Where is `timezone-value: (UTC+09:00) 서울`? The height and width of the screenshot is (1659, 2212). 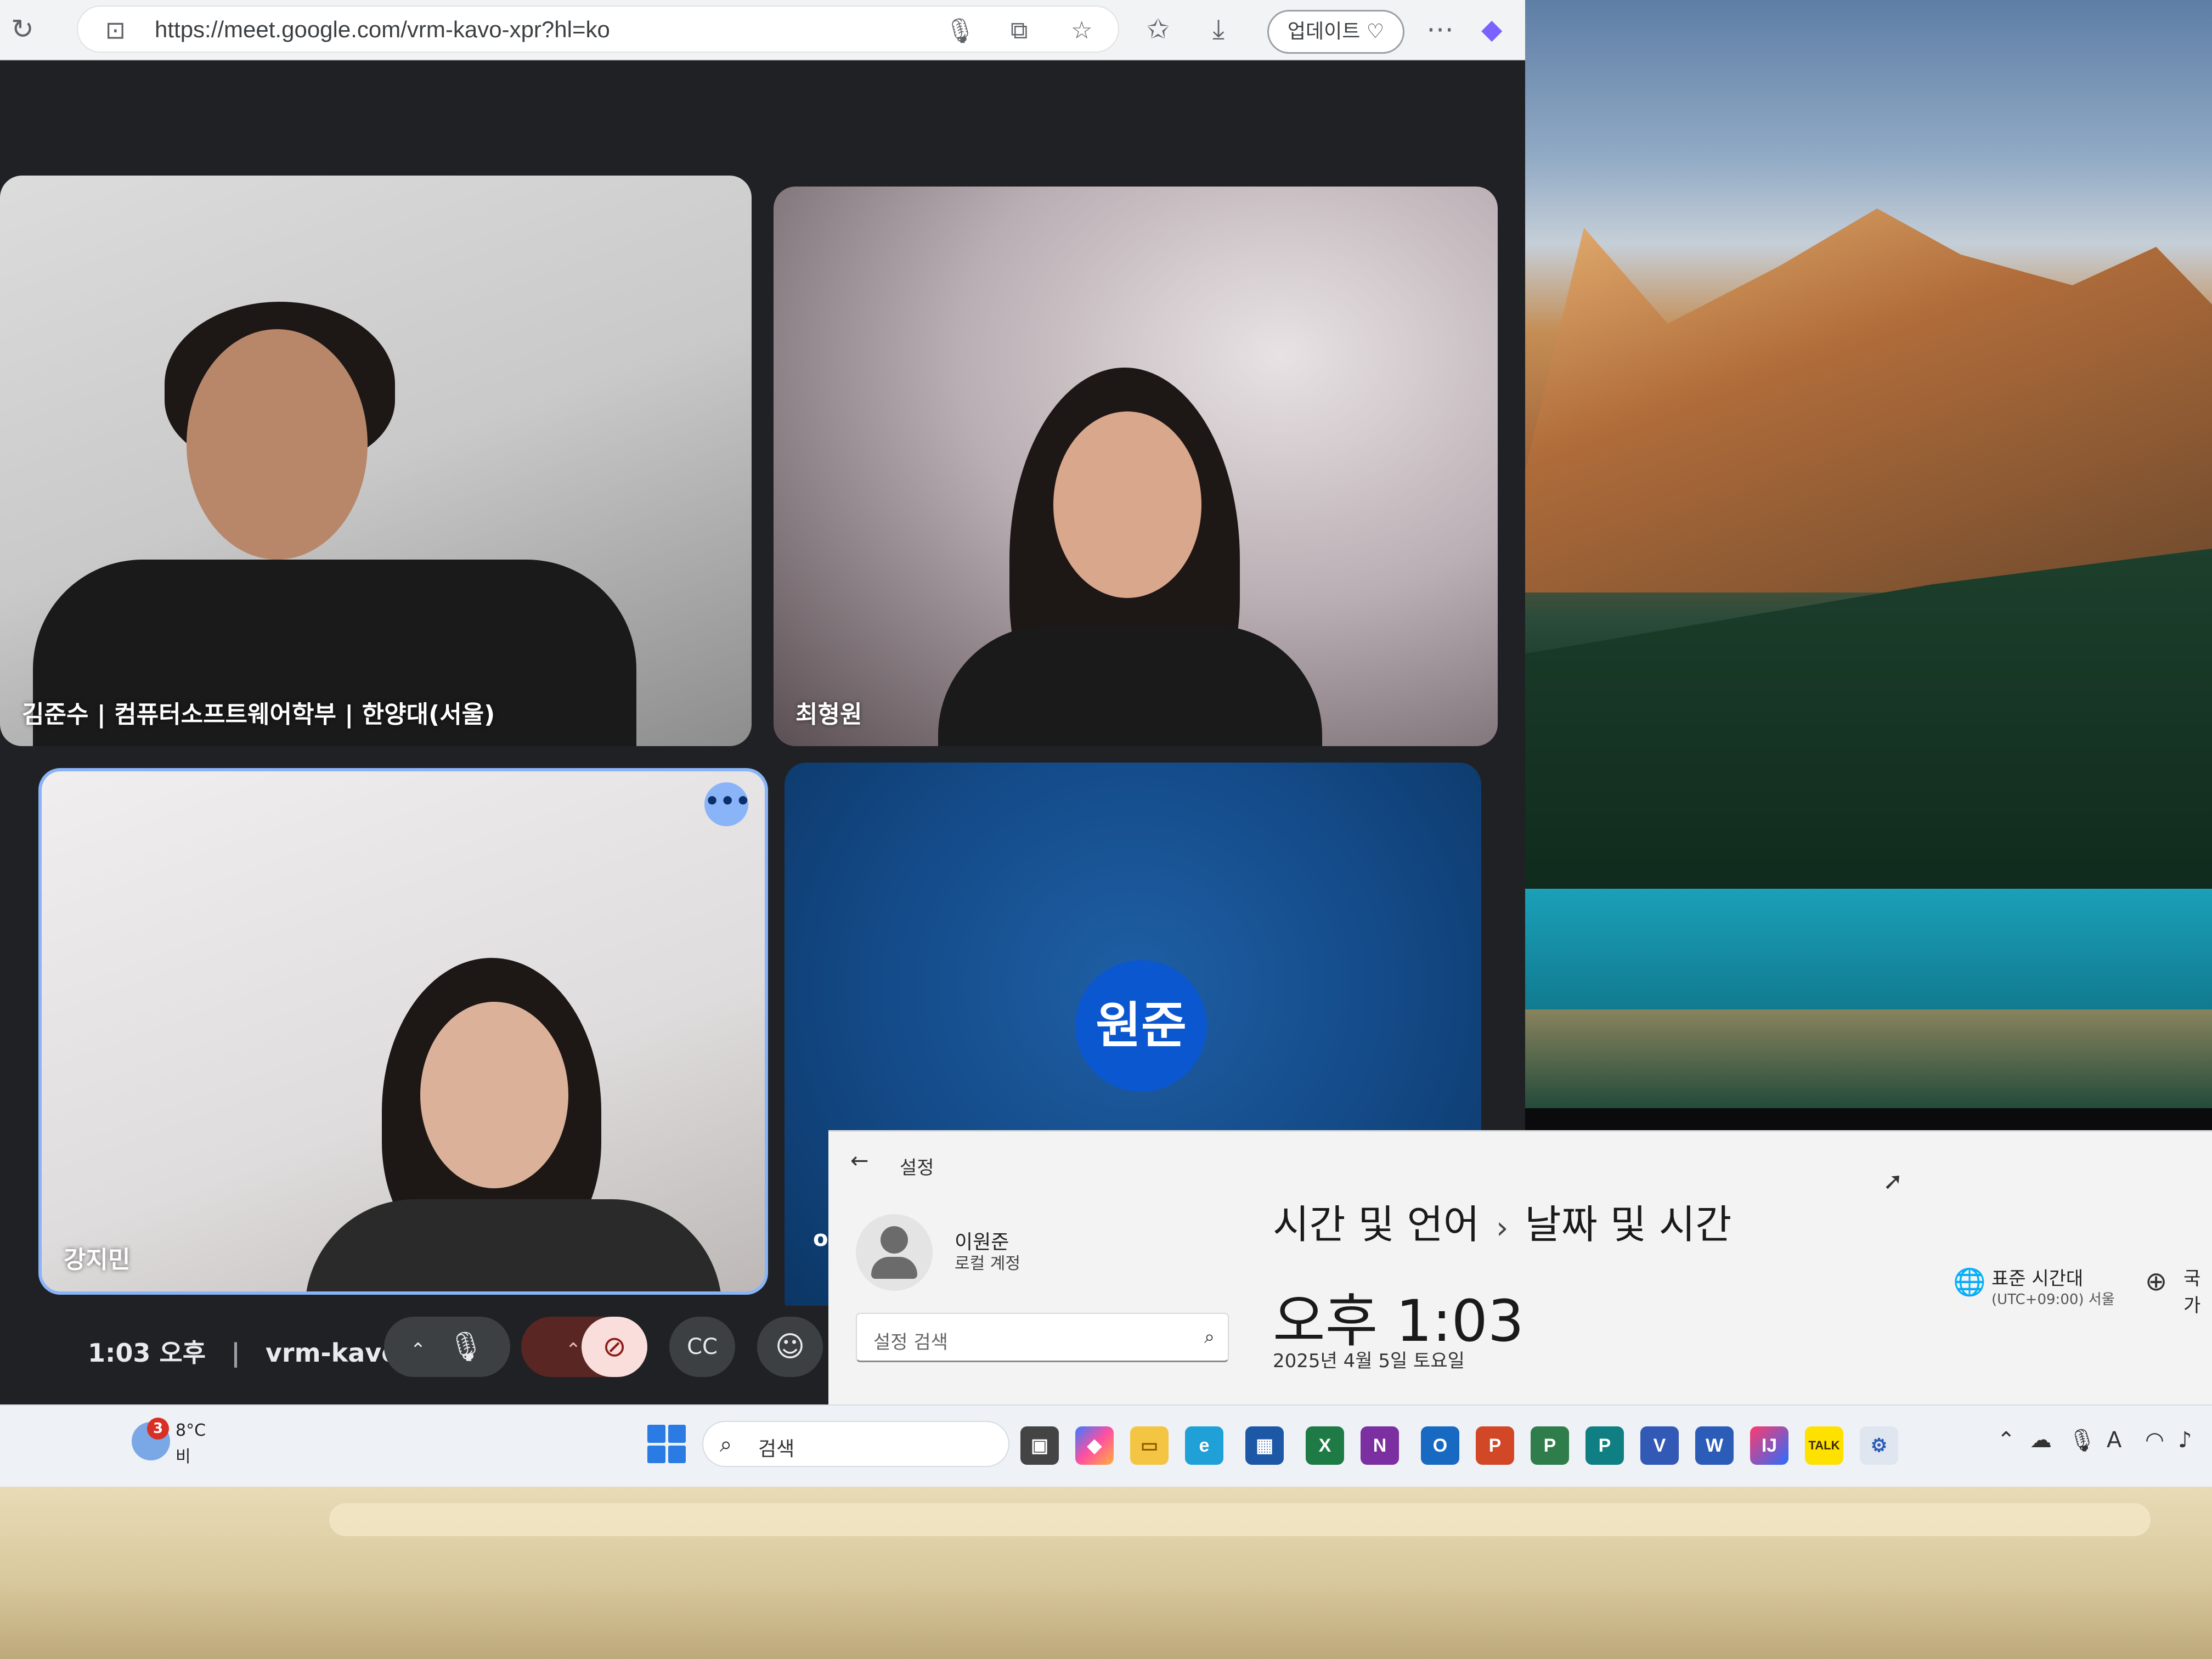
timezone-value: (UTC+09:00) 서울 is located at coordinates (2053, 1300).